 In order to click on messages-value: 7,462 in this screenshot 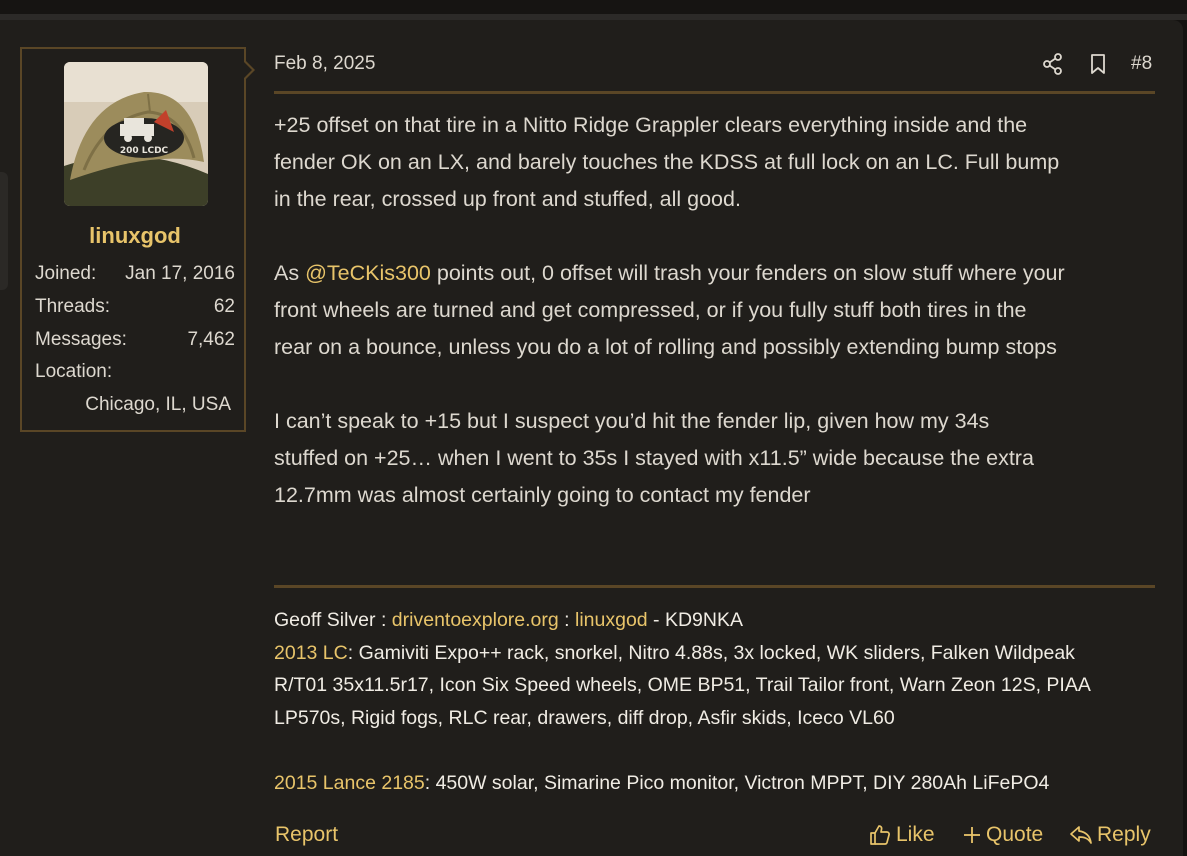, I will do `click(211, 339)`.